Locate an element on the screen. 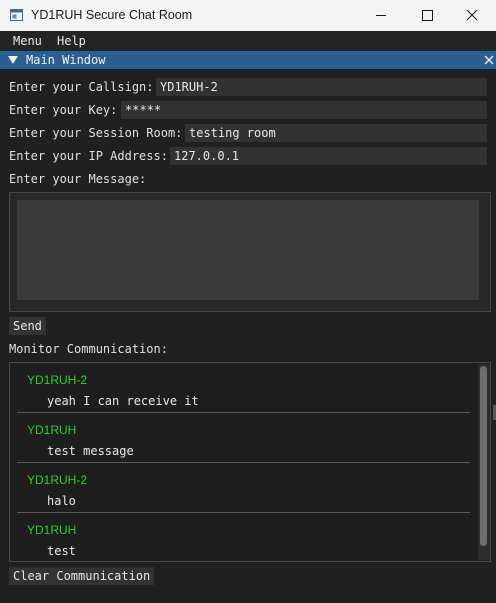  panel-close-icon is located at coordinates (489, 60).